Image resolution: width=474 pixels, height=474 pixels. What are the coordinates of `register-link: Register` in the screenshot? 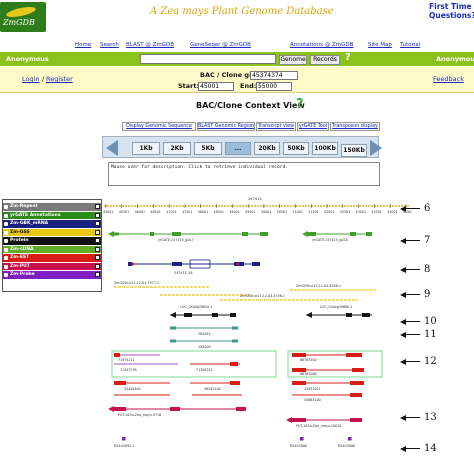 It's located at (59, 79).